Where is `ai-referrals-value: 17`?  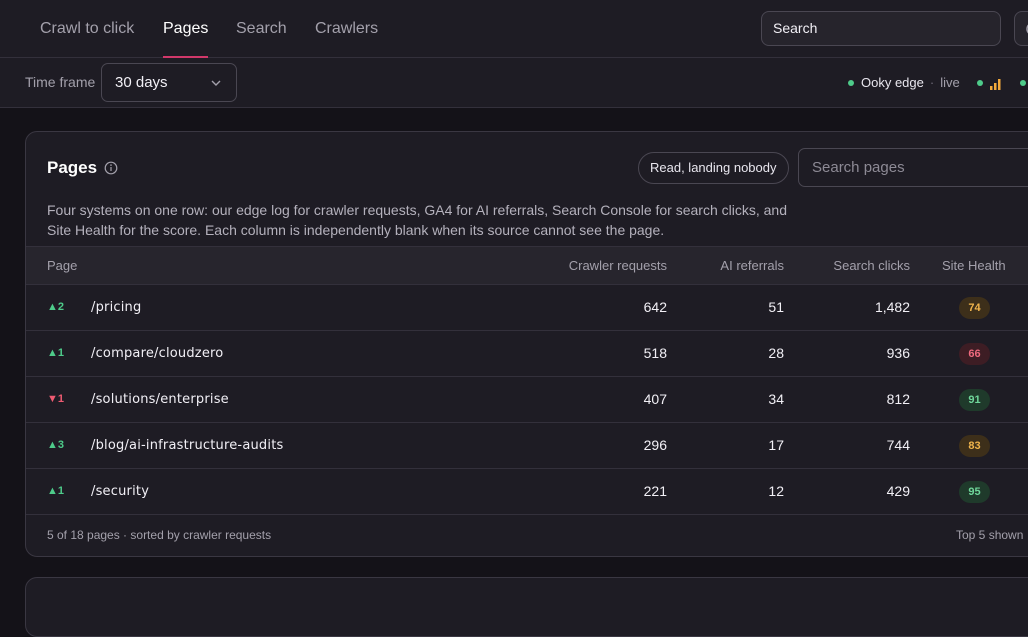 ai-referrals-value: 17 is located at coordinates (776, 445).